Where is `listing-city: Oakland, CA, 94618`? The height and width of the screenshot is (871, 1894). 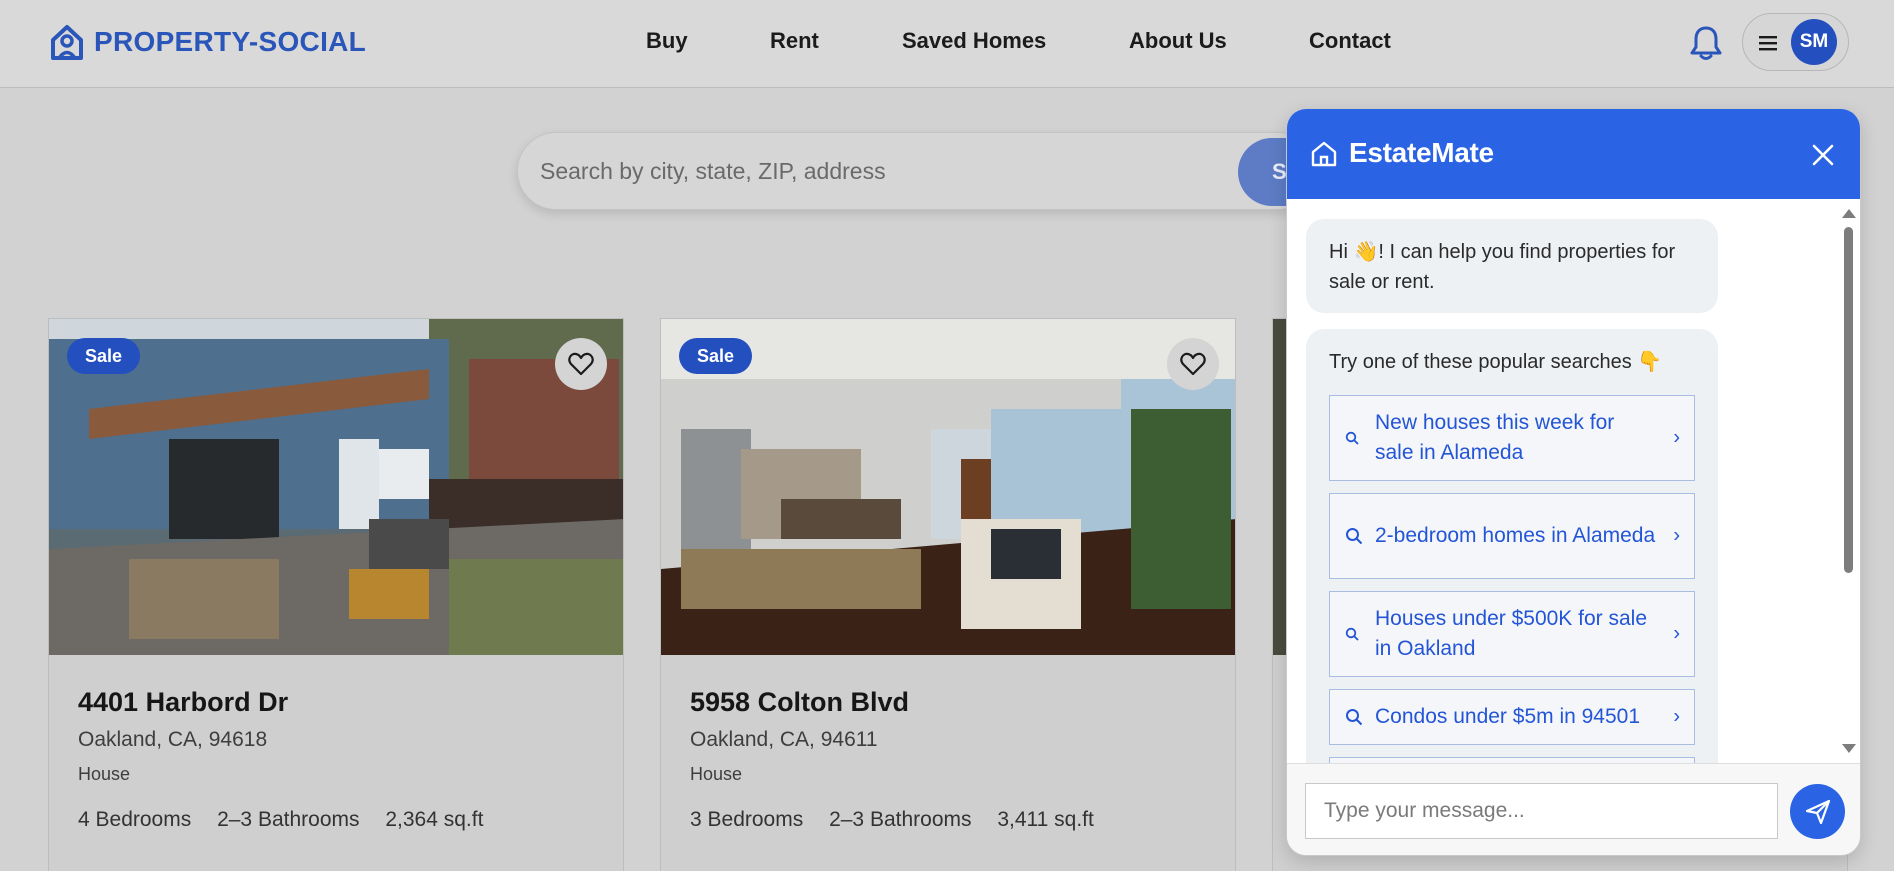 listing-city: Oakland, CA, 94618 is located at coordinates (173, 739).